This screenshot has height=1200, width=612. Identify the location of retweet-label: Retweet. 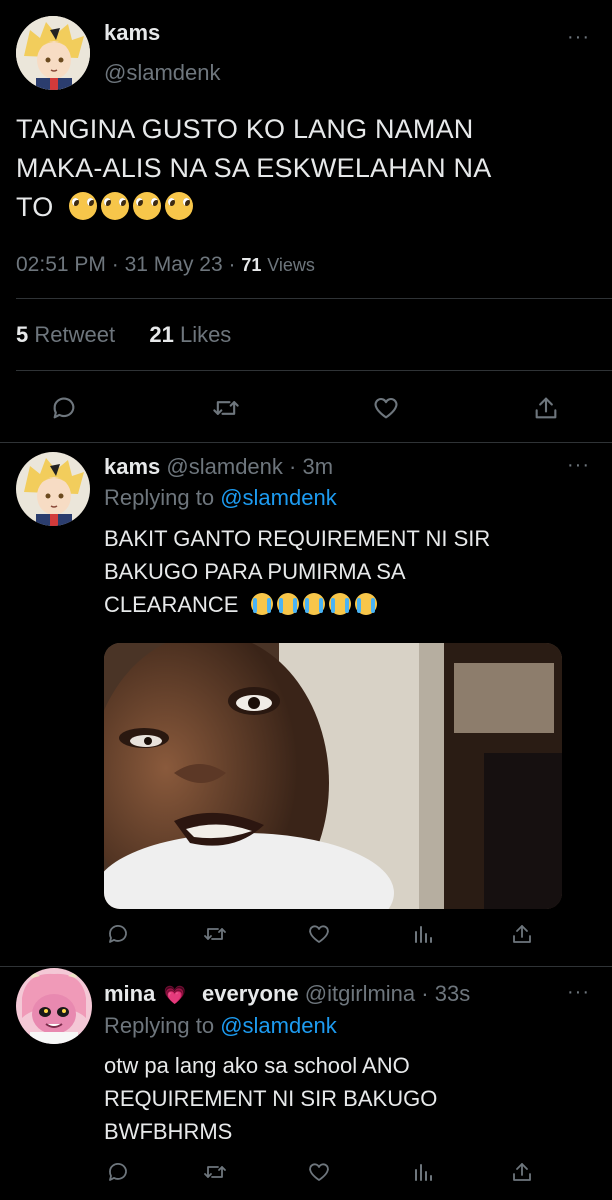
(74, 334).